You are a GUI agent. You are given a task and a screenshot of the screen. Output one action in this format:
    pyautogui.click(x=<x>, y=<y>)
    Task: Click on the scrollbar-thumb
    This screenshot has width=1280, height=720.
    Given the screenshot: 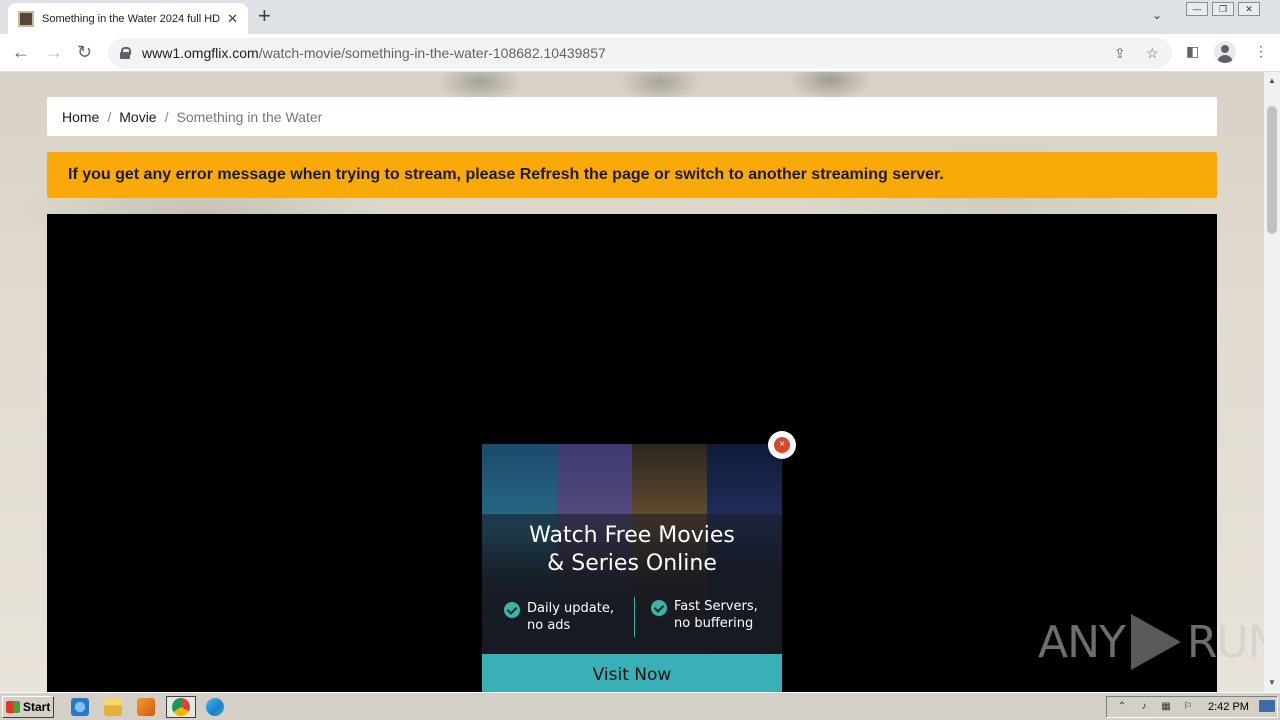 What is the action you would take?
    pyautogui.click(x=1272, y=170)
    